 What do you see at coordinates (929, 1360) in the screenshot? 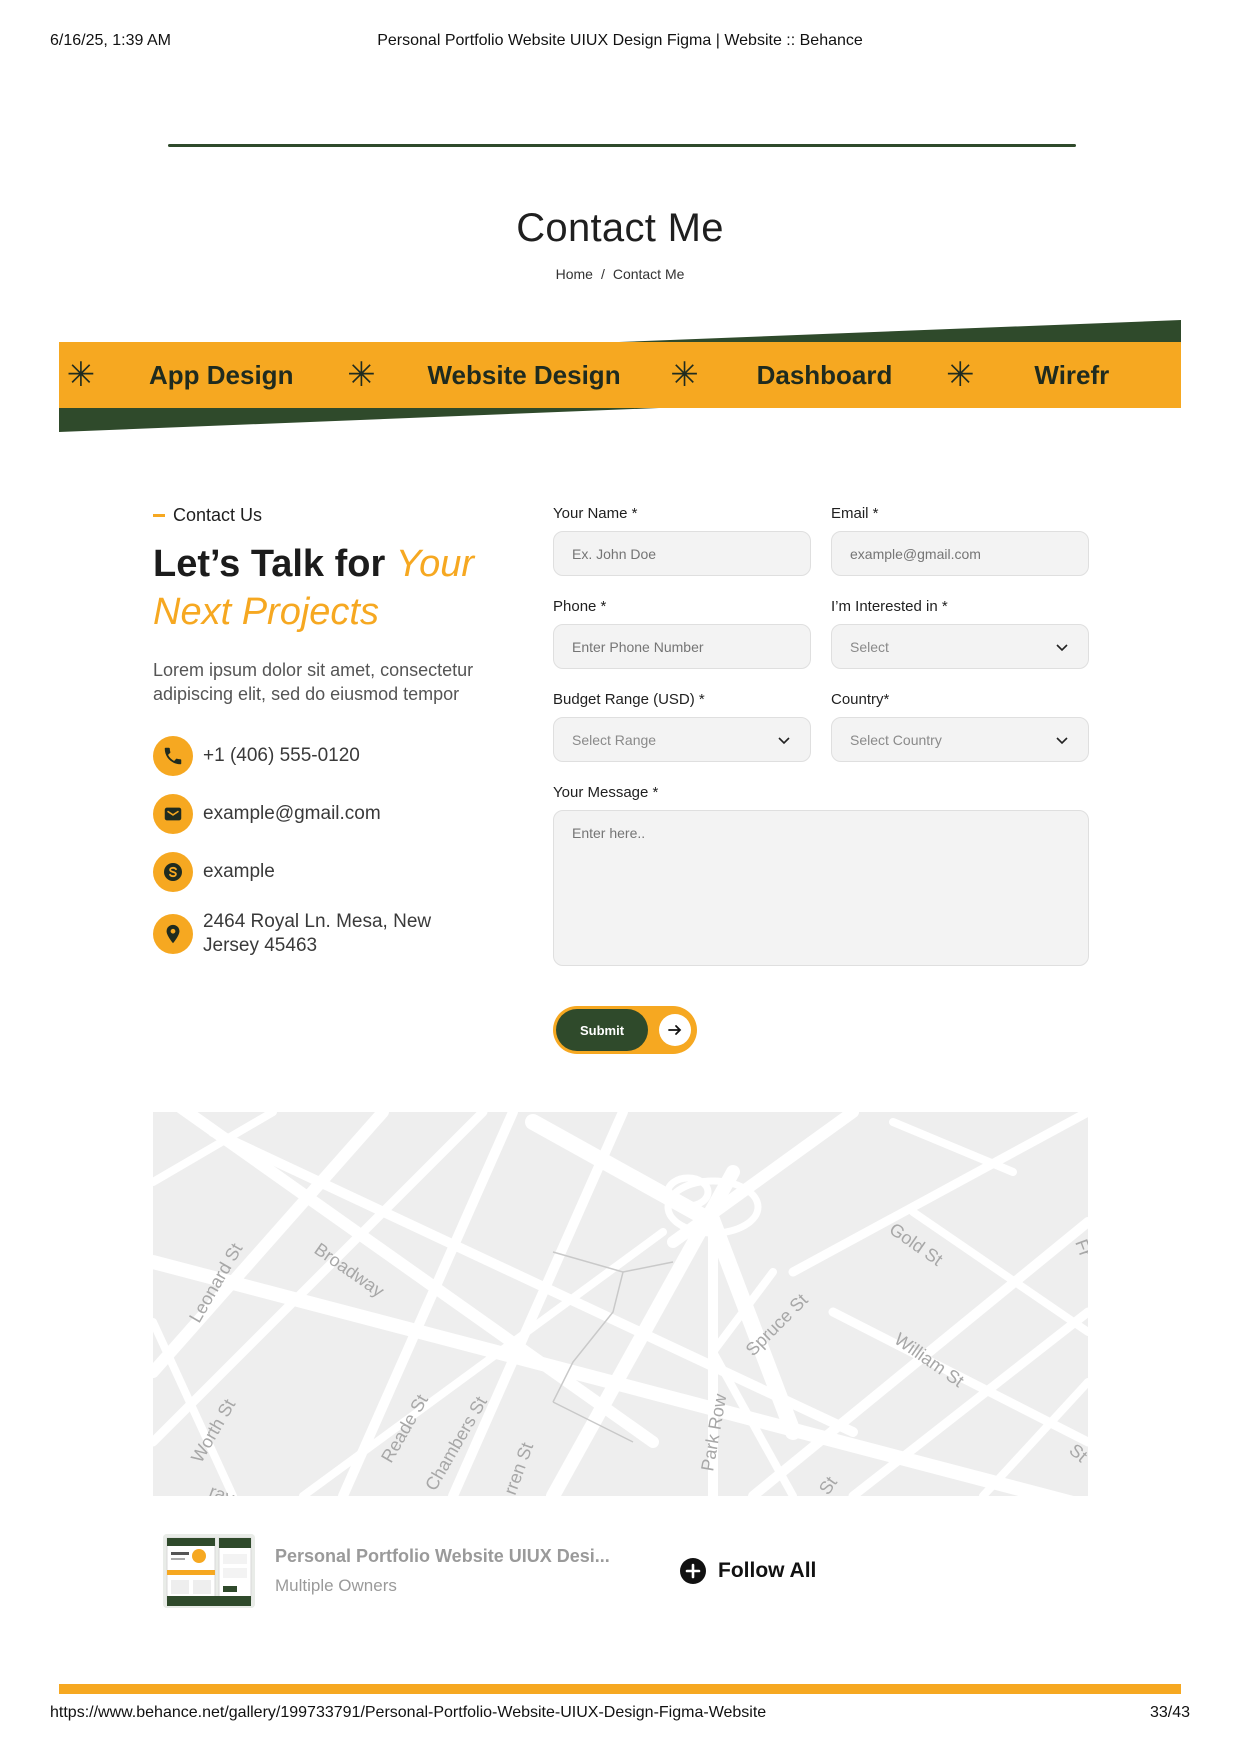
I see `street-label: William St` at bounding box center [929, 1360].